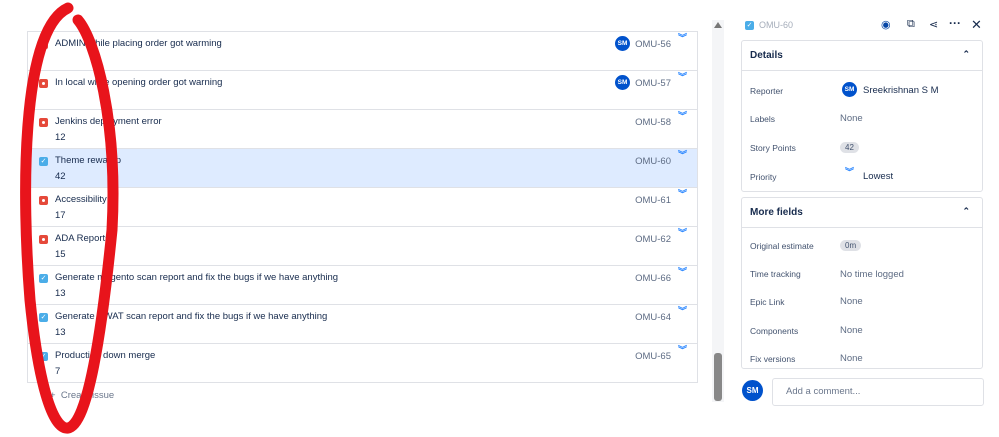  Describe the element at coordinates (776, 25) in the screenshot. I see `detail-issue-key: OMU-60` at that location.